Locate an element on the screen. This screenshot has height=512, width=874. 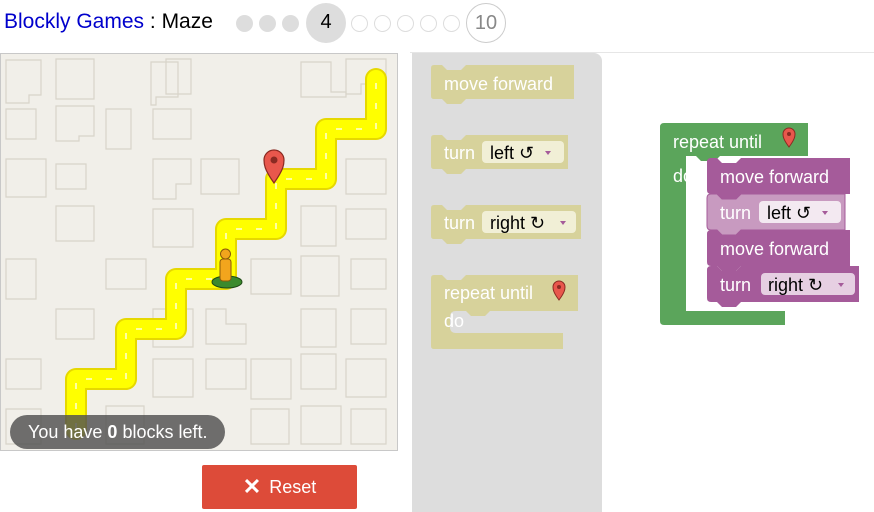
toolbox-turn-left-dir: left ↺ is located at coordinates (512, 153).